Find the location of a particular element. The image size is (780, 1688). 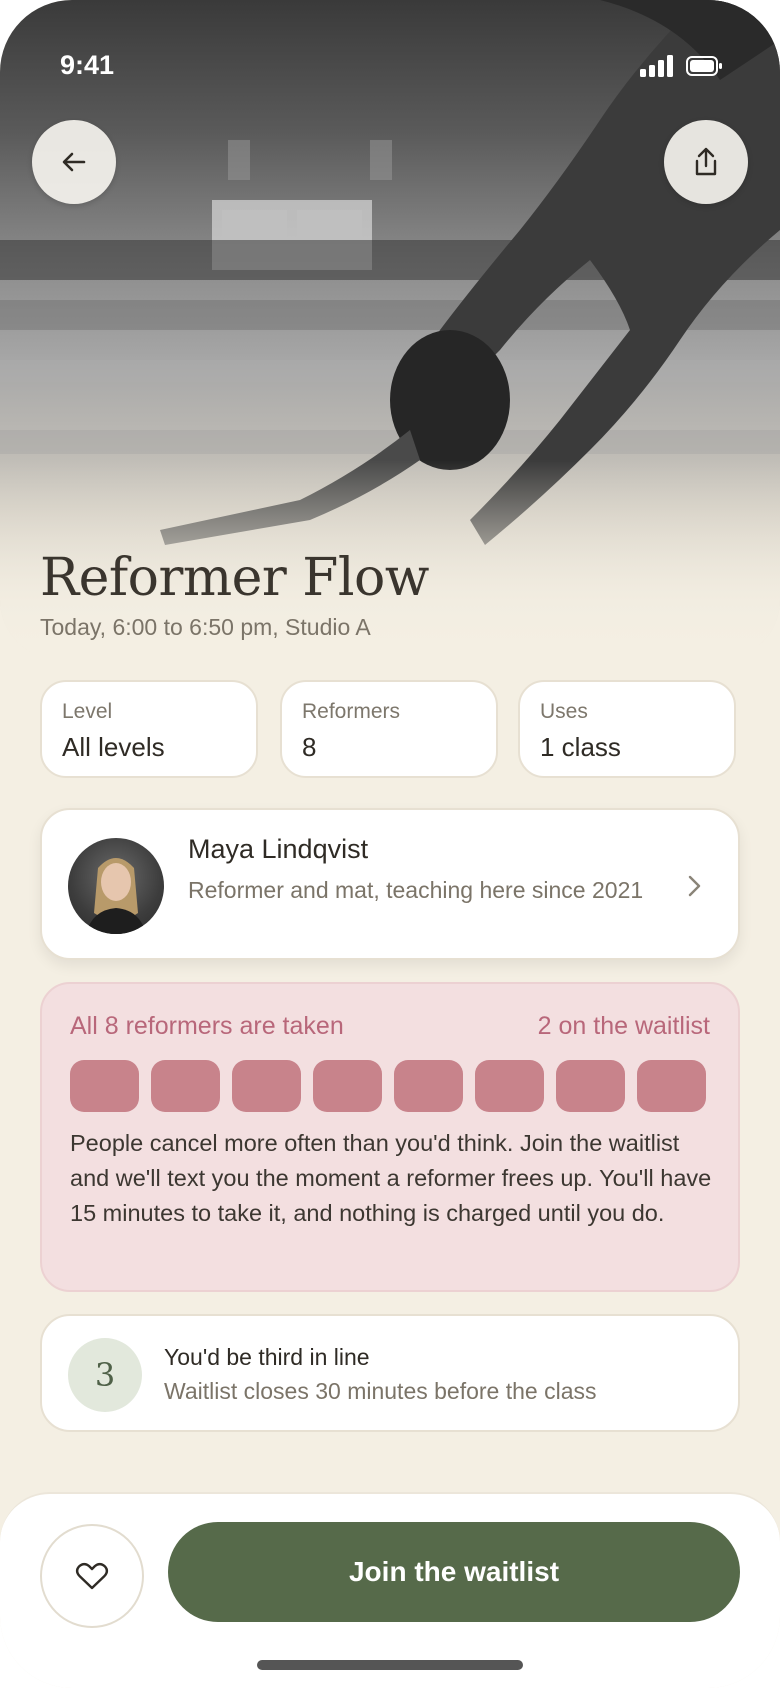

position-title: You'd be third in line is located at coordinates (267, 1357).